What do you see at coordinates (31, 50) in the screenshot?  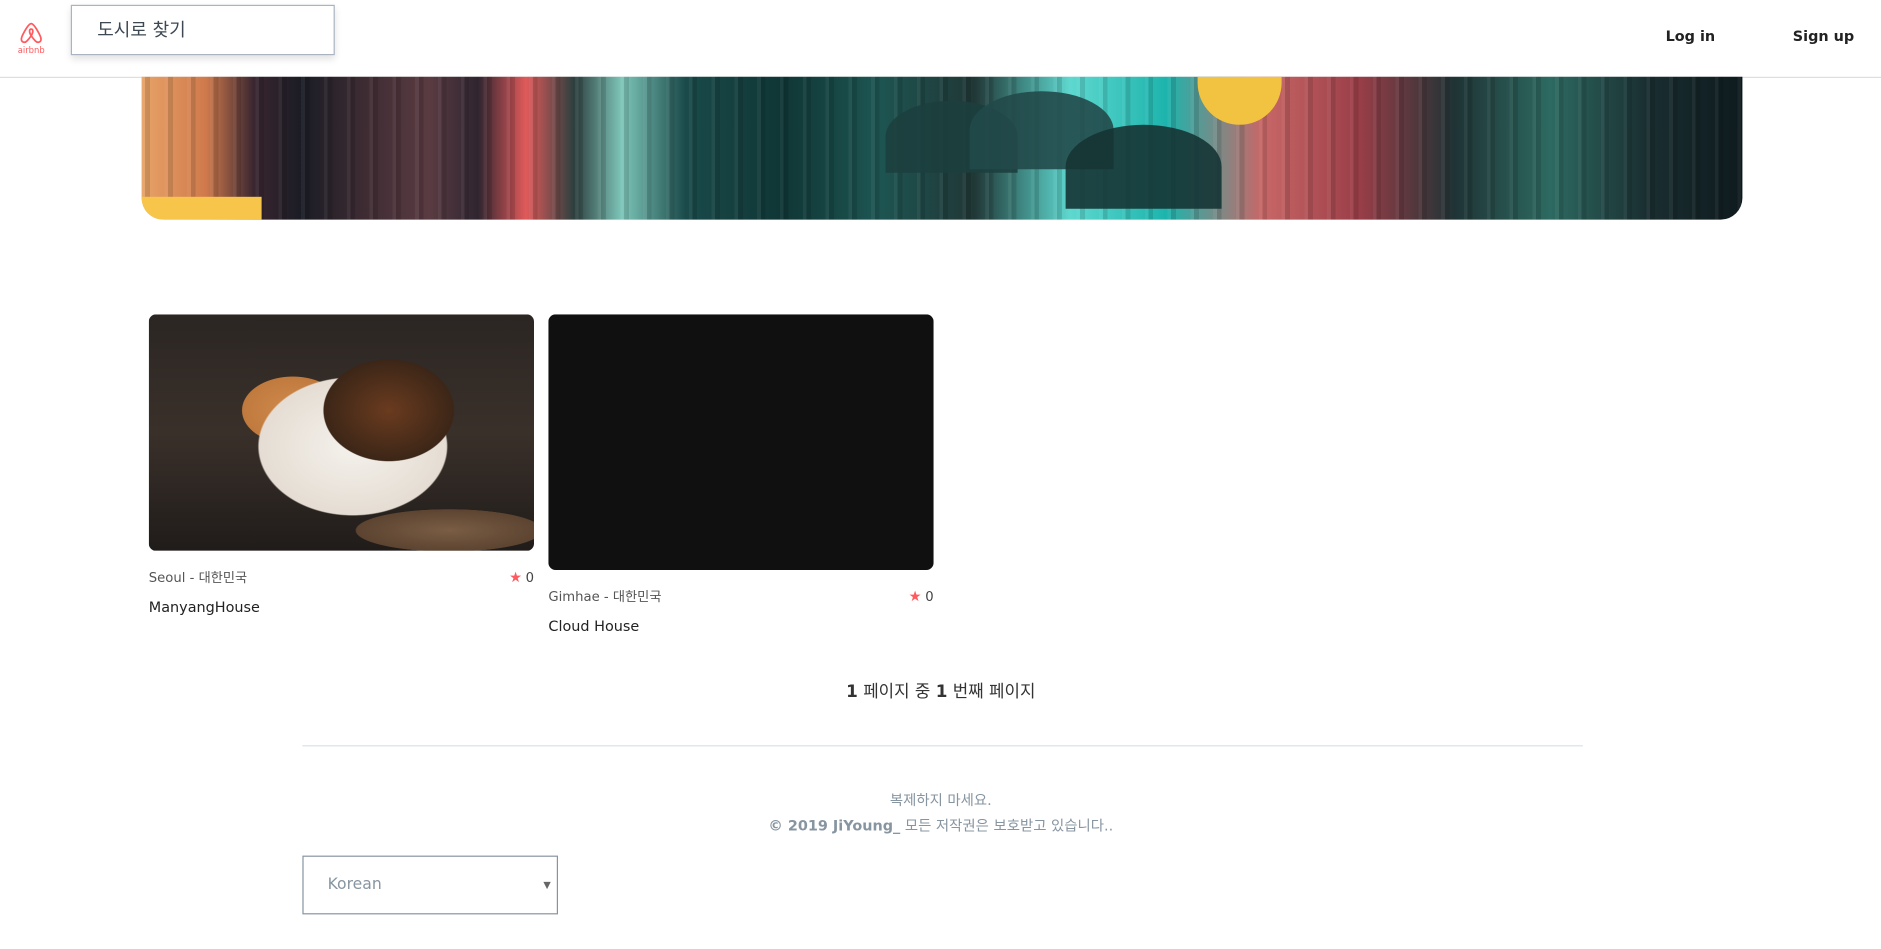 I see `logo-text: airbnb` at bounding box center [31, 50].